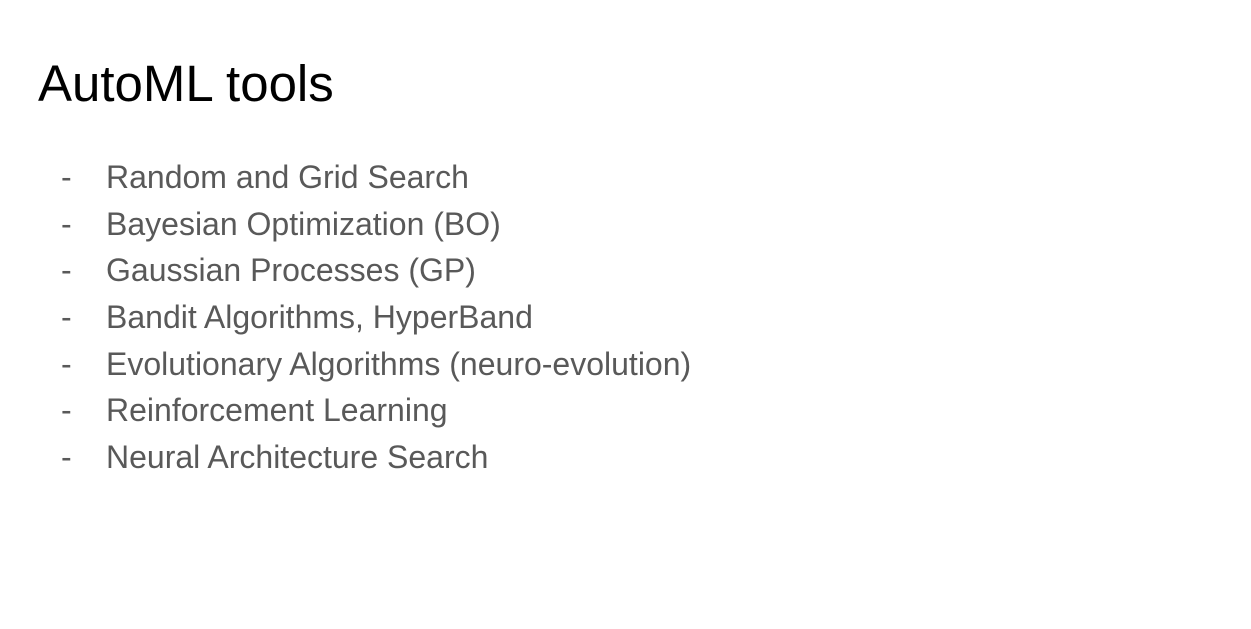 The image size is (1251, 629). I want to click on list-item-text: Bayesian Optimization (BO), so click(303, 223).